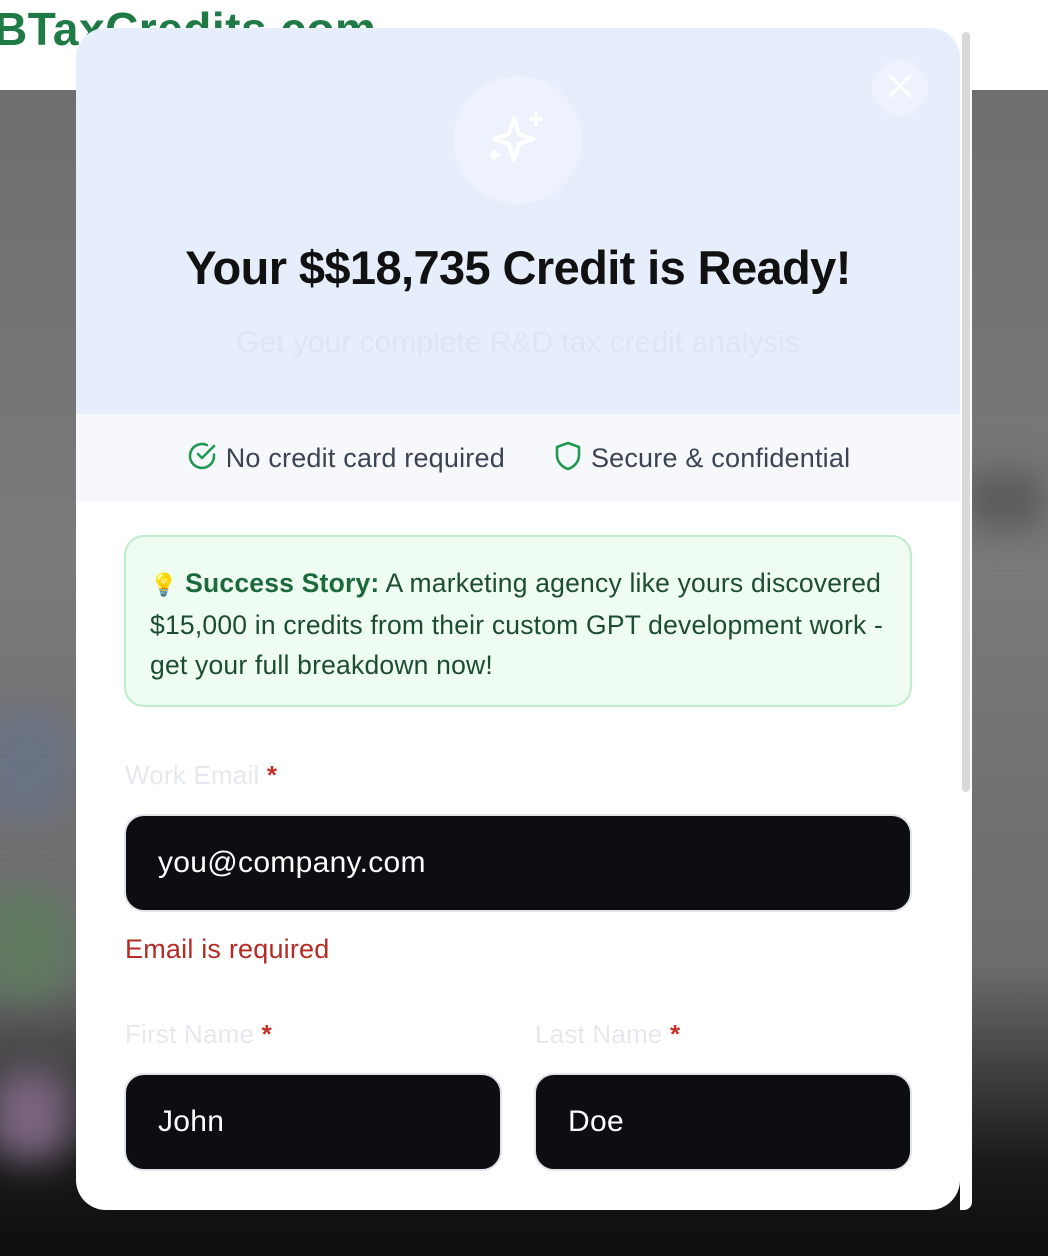  Describe the element at coordinates (190, 1034) in the screenshot. I see `first-name-label-text: First Name` at that location.